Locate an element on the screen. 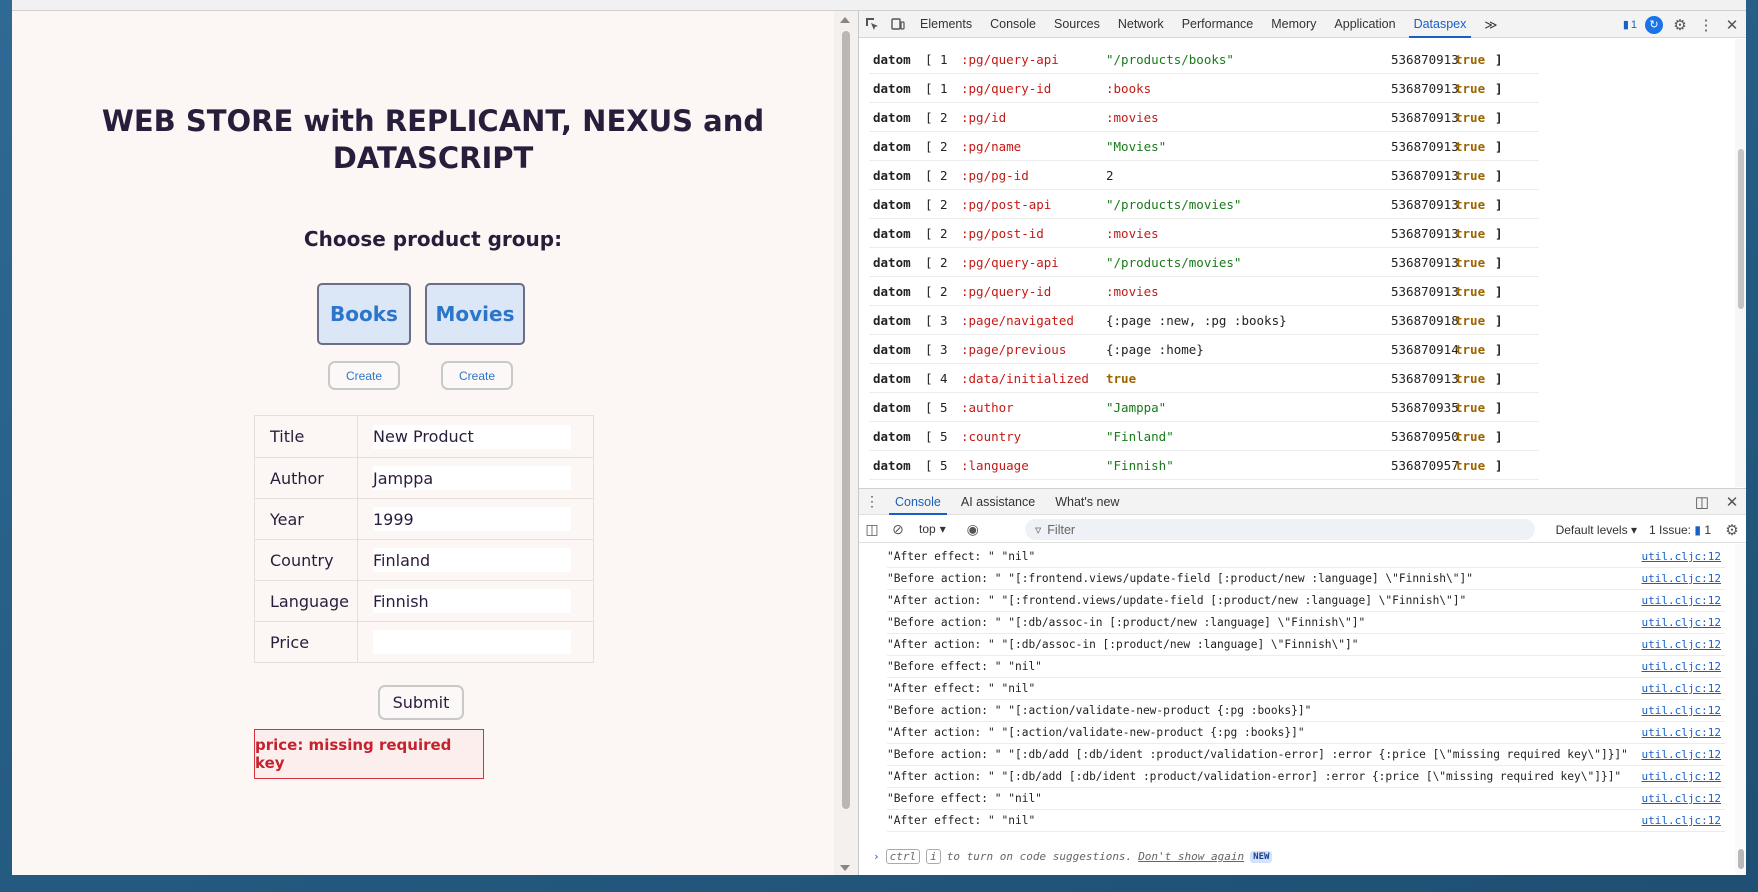 The height and width of the screenshot is (892, 1758). console-settings-gear-icon: ⚙ is located at coordinates (1732, 530).